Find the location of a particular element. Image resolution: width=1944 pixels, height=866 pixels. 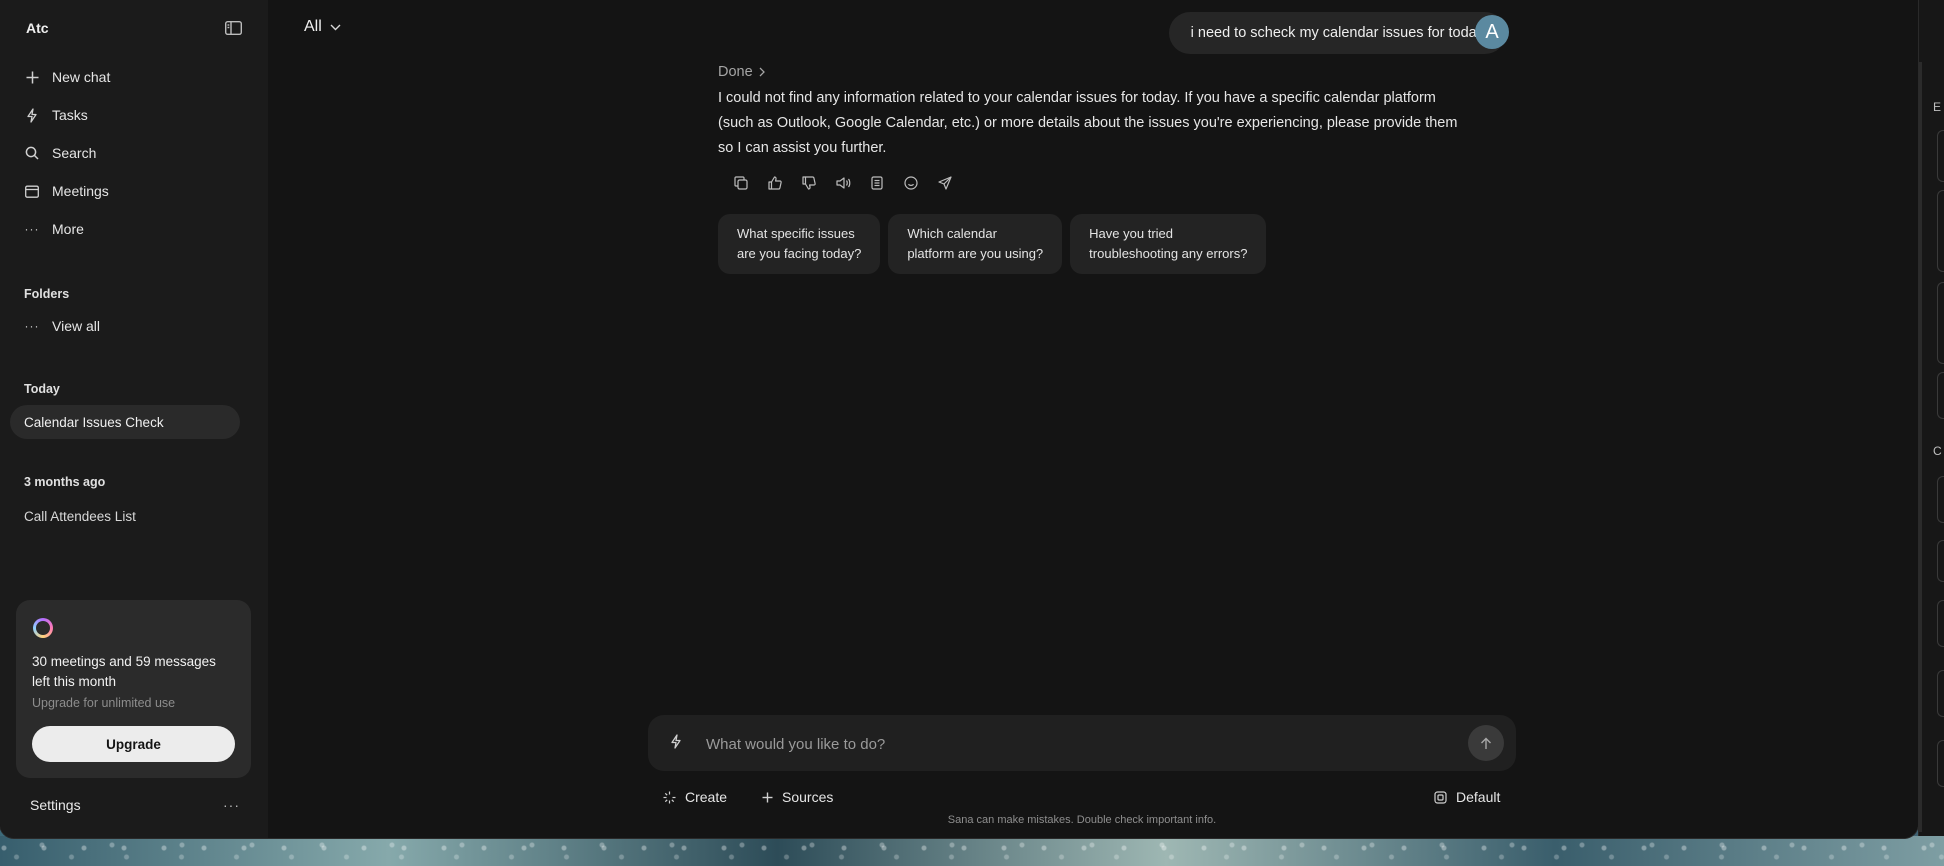

message-actions is located at coordinates (843, 183).